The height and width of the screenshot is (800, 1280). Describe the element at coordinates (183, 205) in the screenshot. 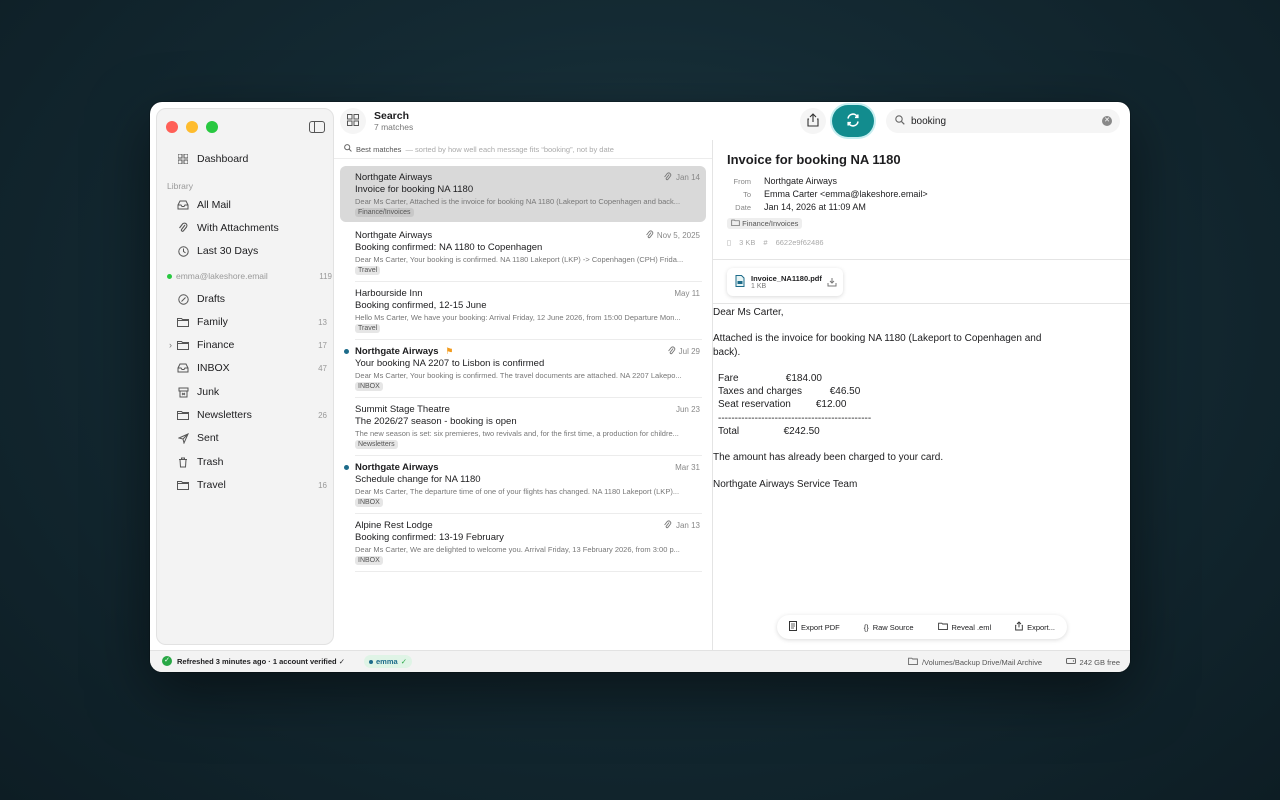

I see `tray-icon` at that location.